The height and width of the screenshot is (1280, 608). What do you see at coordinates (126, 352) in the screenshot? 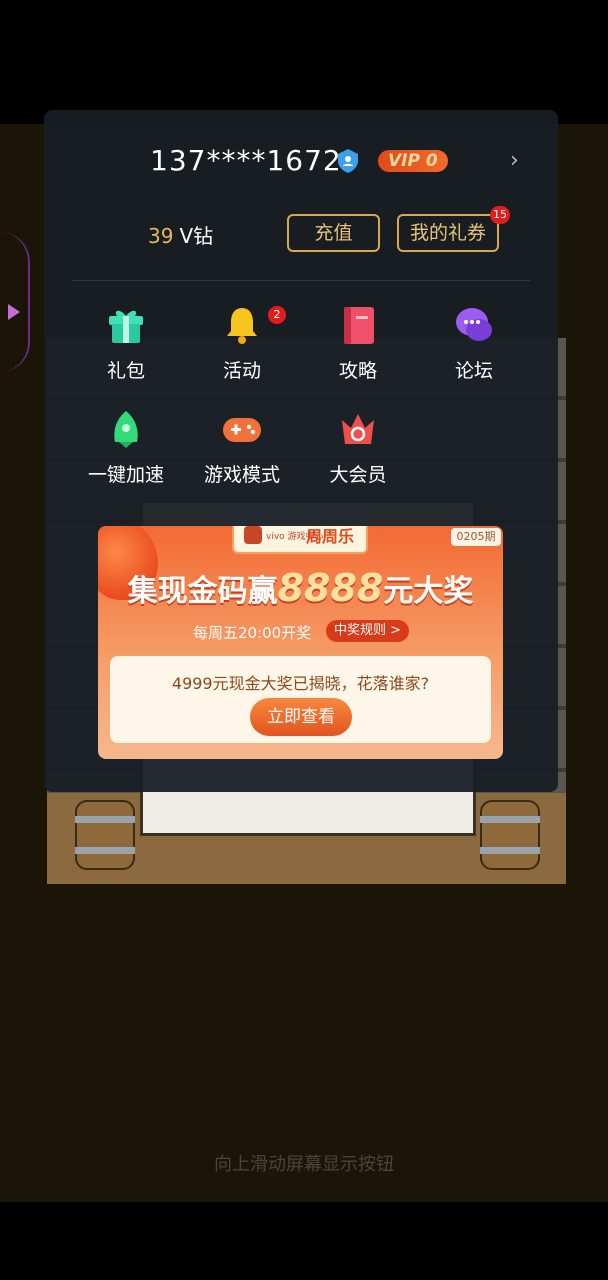
I see `menu-item-gift: 礼包` at bounding box center [126, 352].